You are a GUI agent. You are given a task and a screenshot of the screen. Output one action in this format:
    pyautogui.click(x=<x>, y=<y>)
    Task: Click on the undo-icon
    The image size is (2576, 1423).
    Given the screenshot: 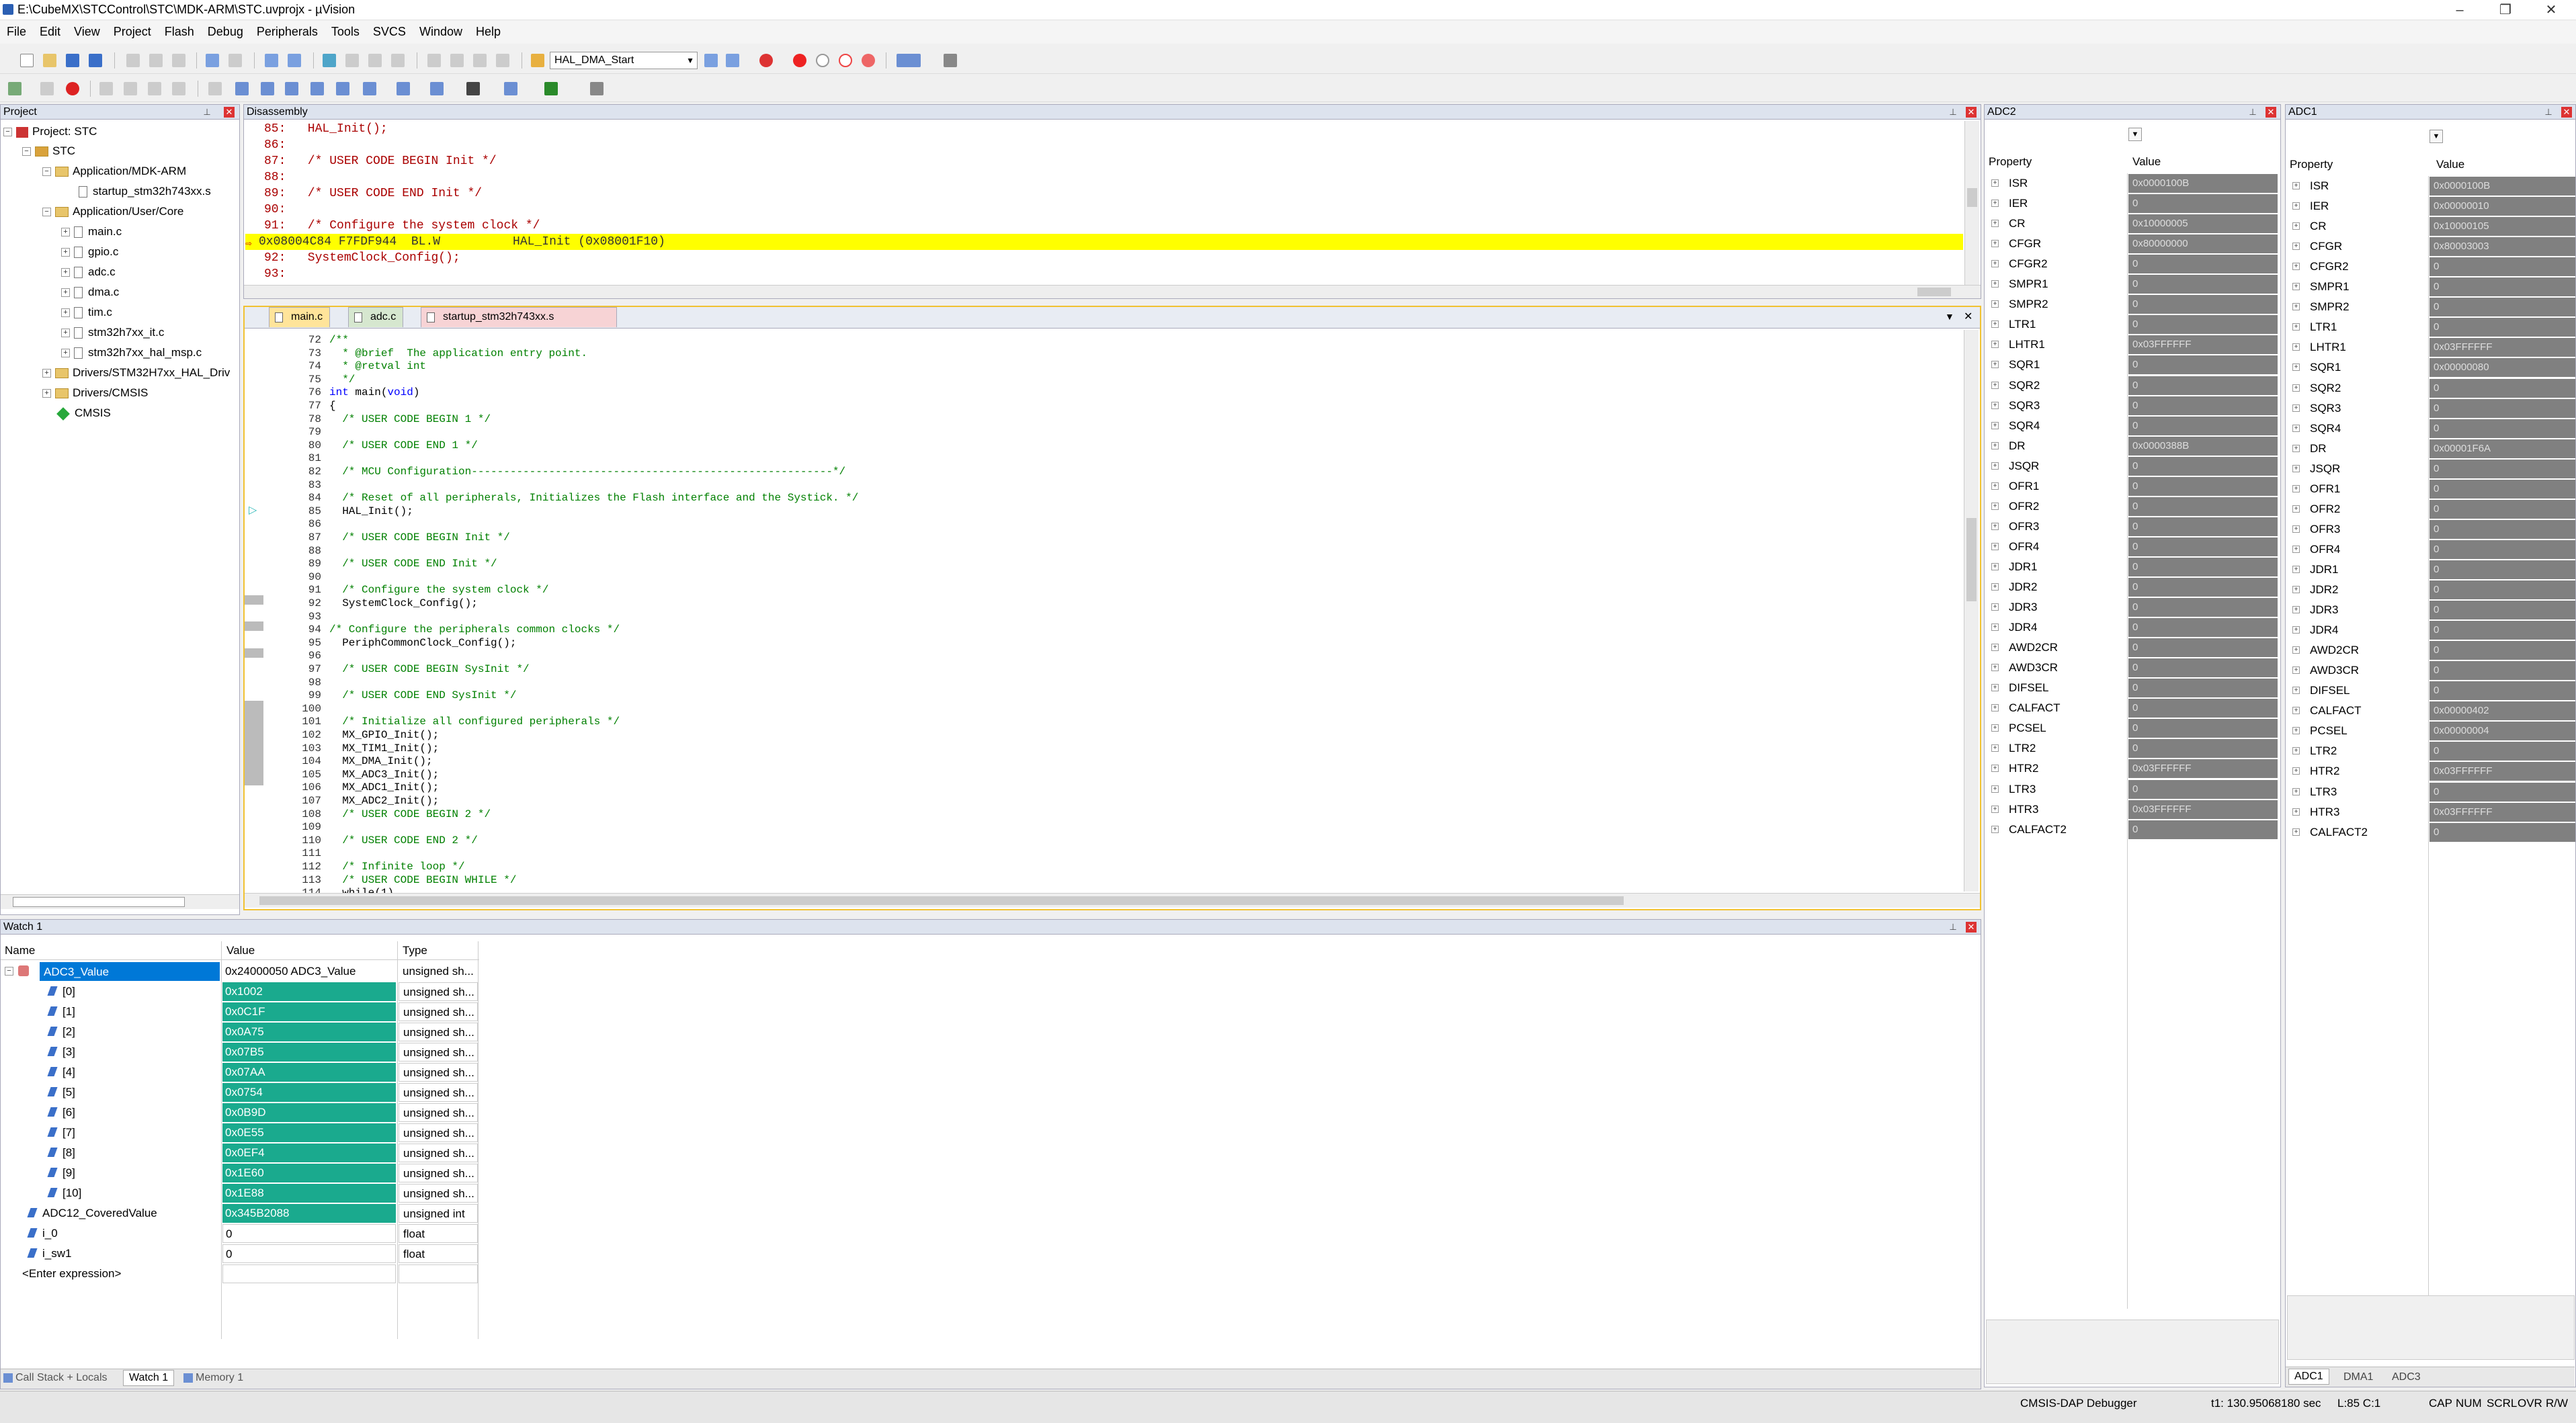 What is the action you would take?
    pyautogui.click(x=212, y=60)
    